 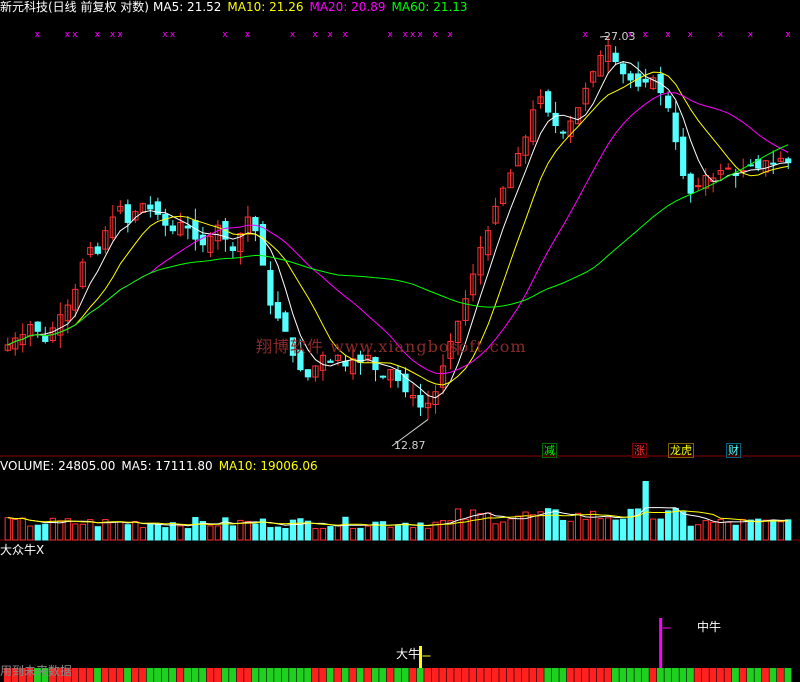 I want to click on future-data-warning: 用到未来数据, so click(x=36, y=671).